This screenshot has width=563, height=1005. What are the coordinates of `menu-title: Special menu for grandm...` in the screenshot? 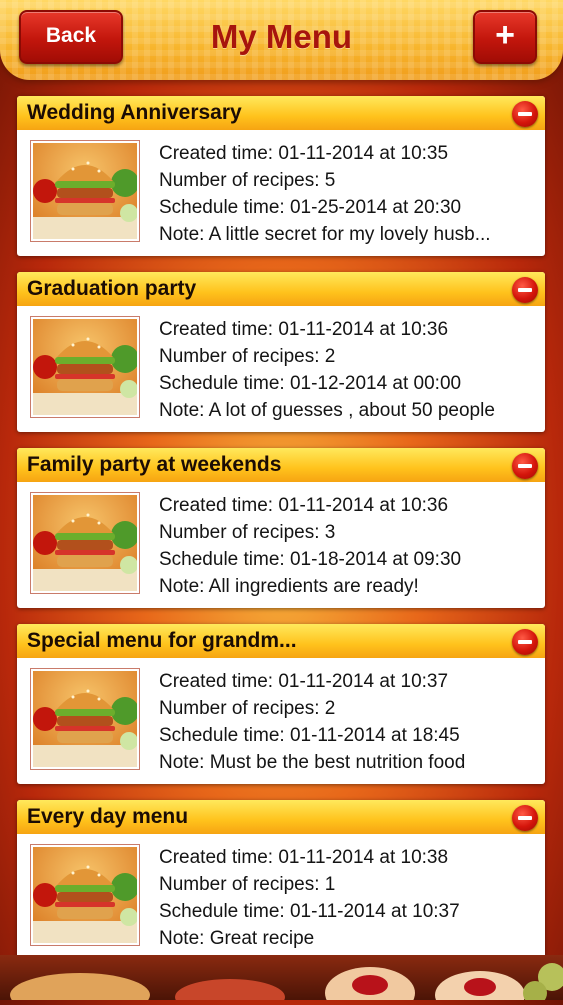 It's located at (162, 640).